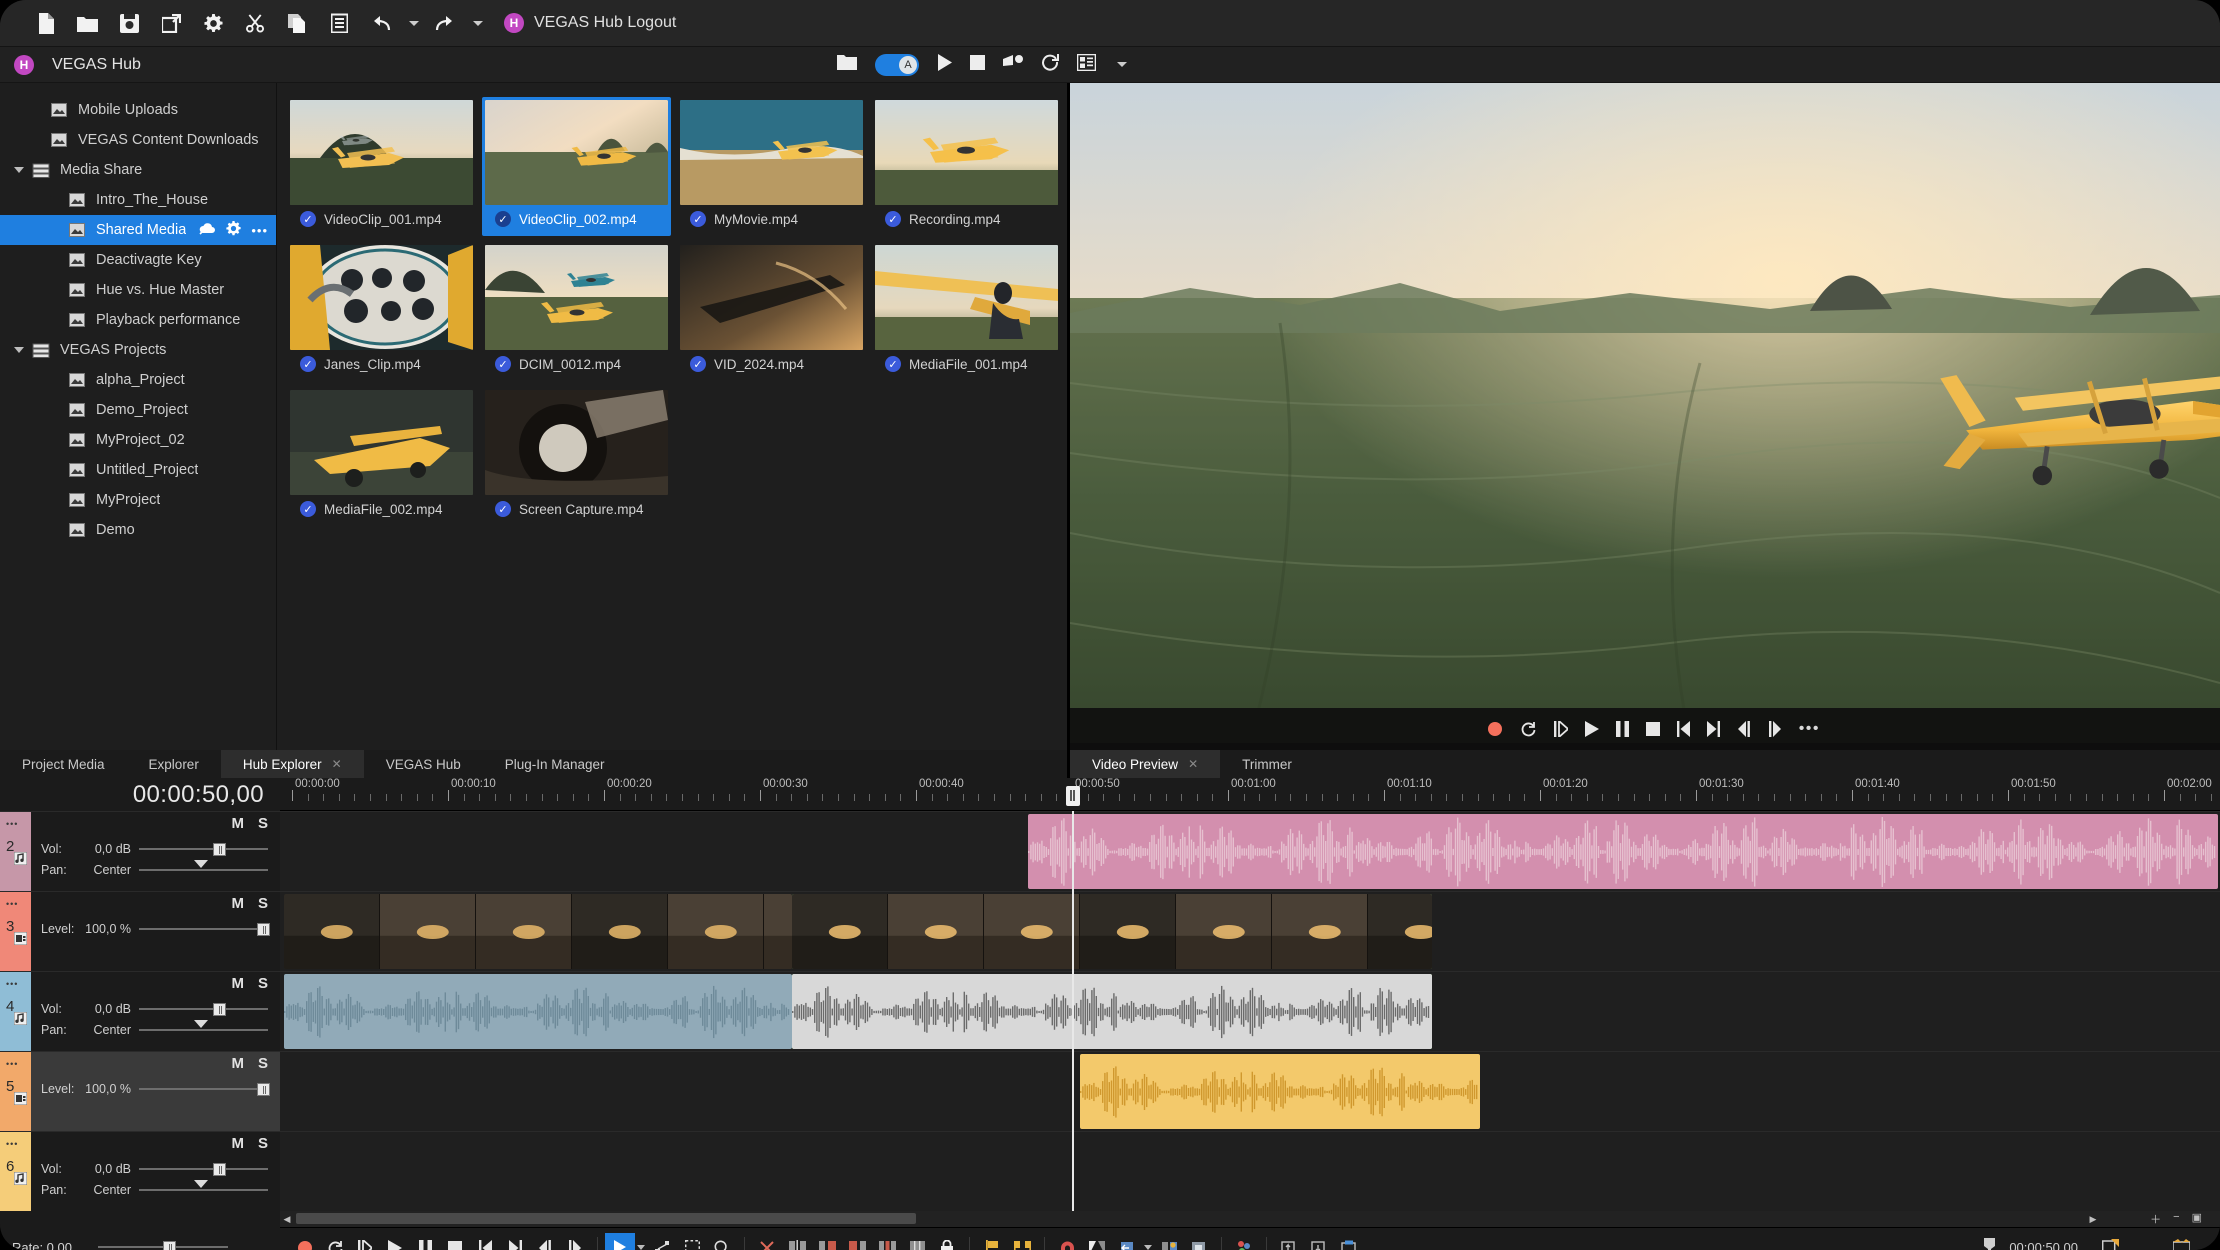 The height and width of the screenshot is (1250, 2220). What do you see at coordinates (1073, 1011) in the screenshot?
I see `playhead-cursor` at bounding box center [1073, 1011].